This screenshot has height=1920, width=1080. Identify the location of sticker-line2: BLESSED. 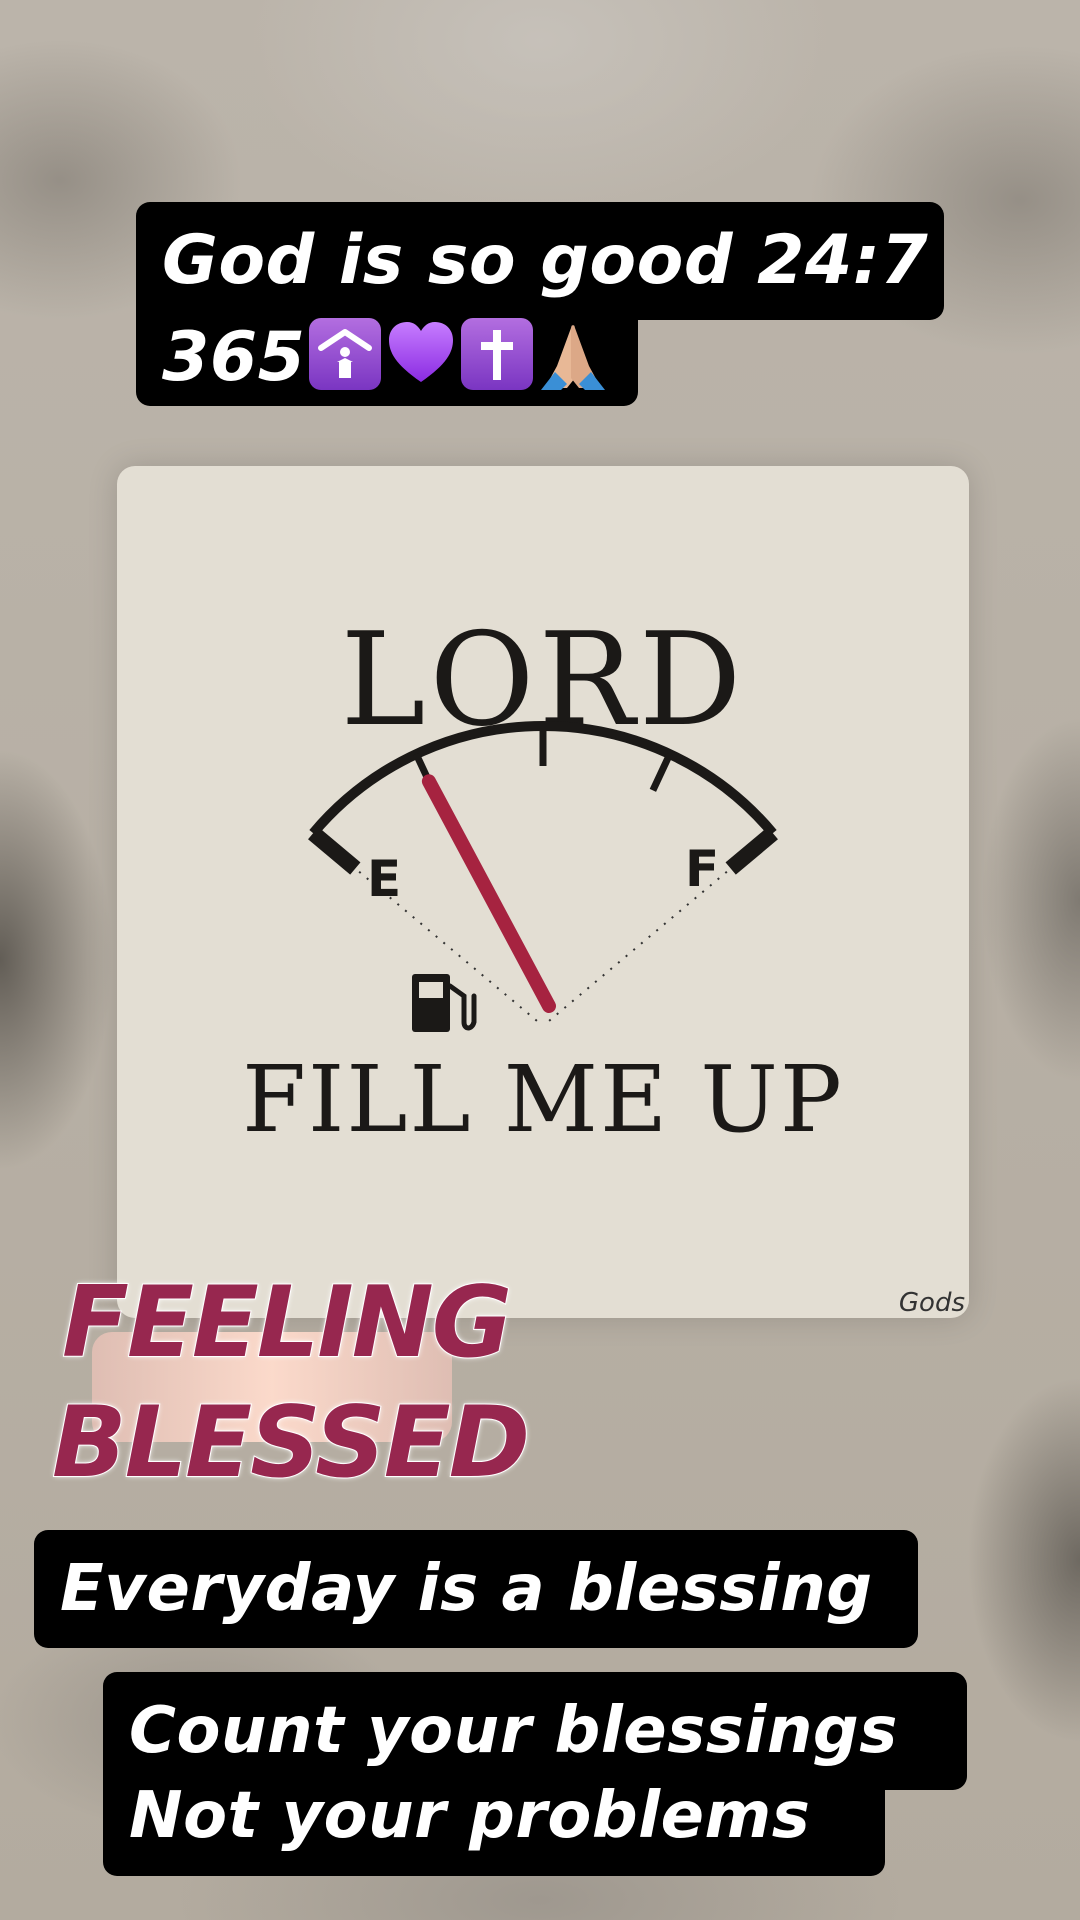
(291, 1443).